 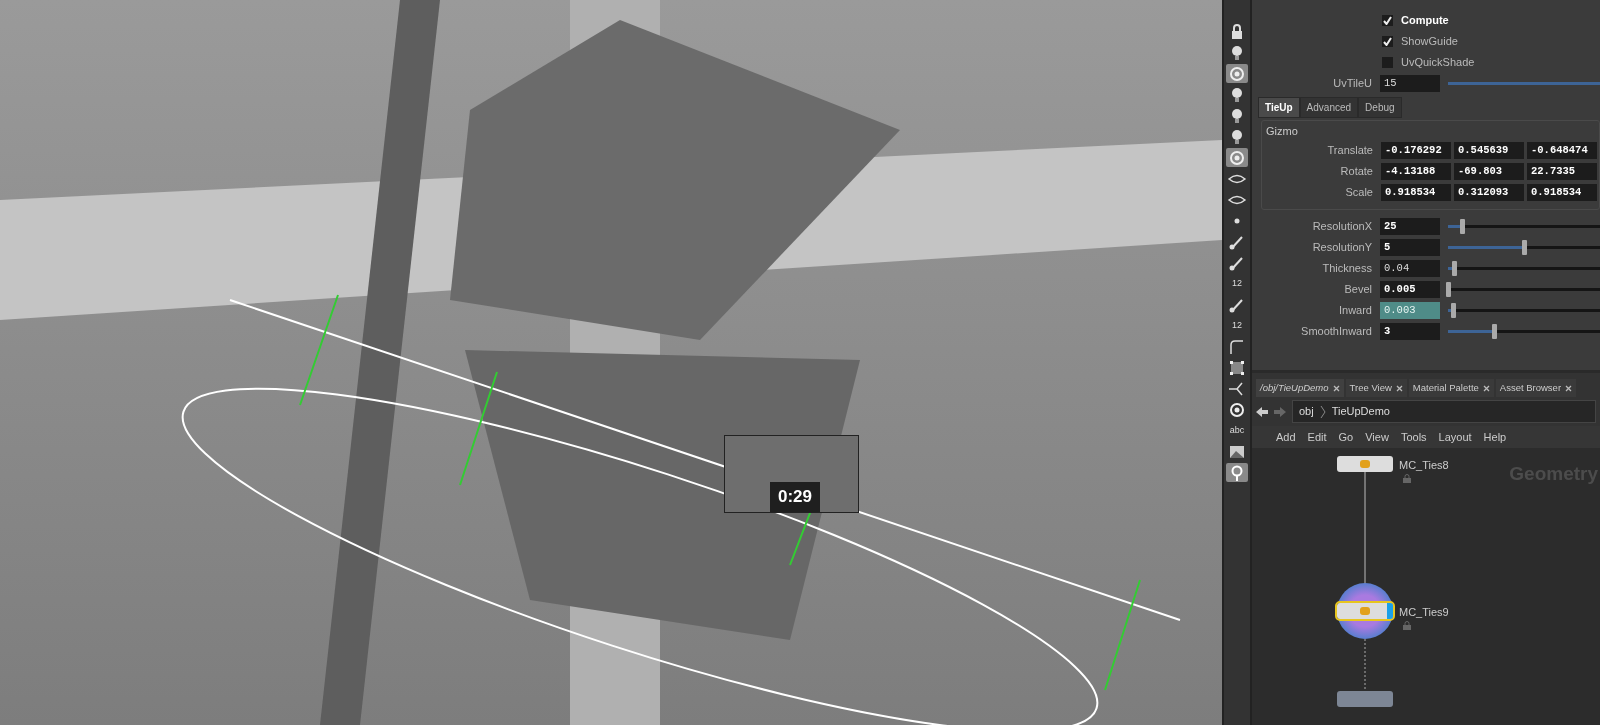 I want to click on input-field: 0.545639, so click(x=1489, y=150).